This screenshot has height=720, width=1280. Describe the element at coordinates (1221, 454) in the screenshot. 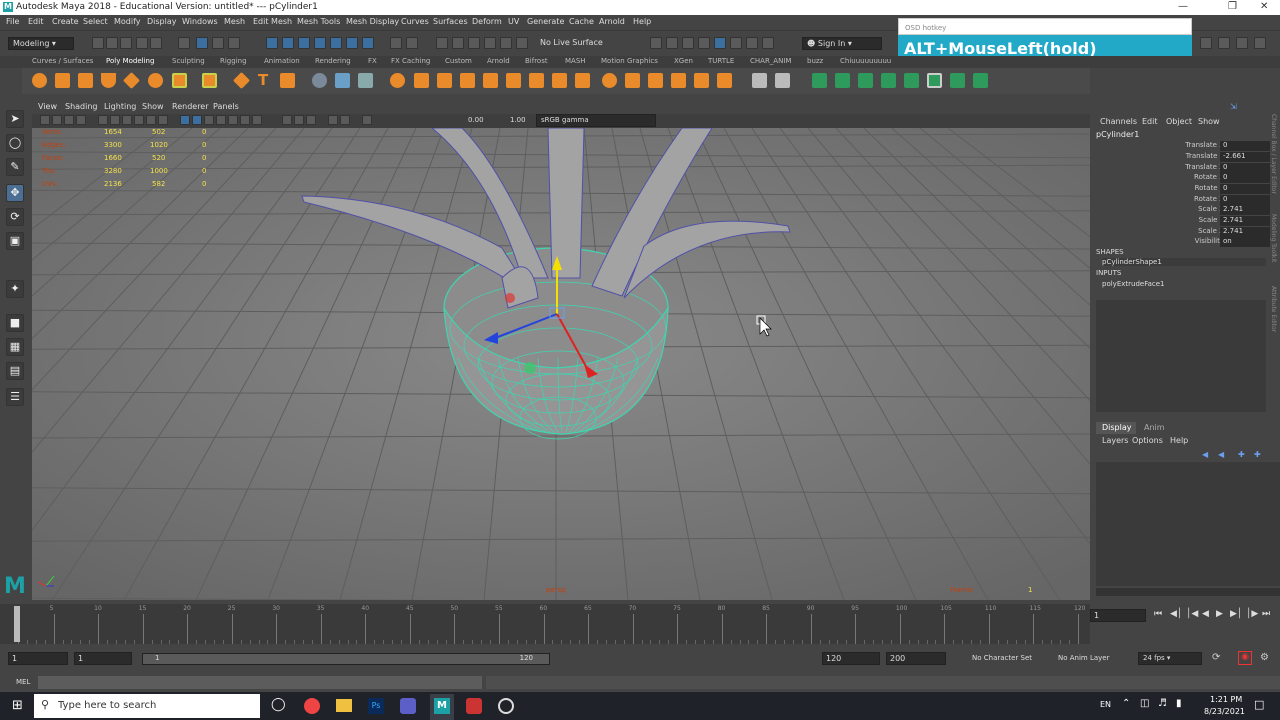

I see `move-layer-down-icon: ◀` at that location.